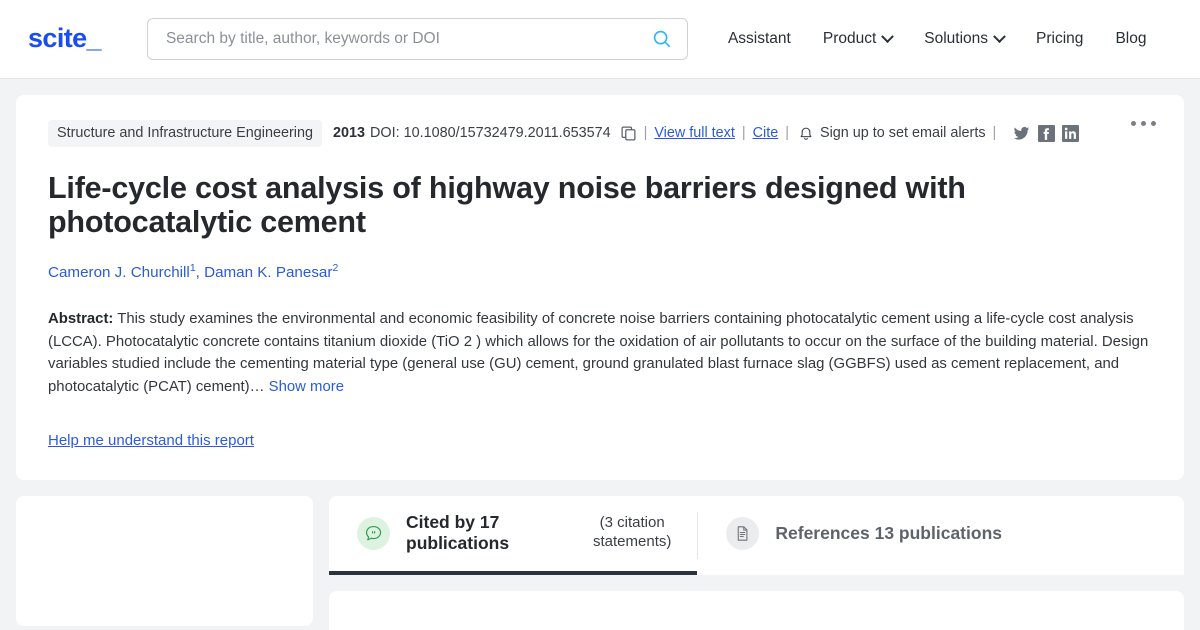 Image resolution: width=1200 pixels, height=630 pixels. What do you see at coordinates (662, 39) in the screenshot?
I see `search-icon` at bounding box center [662, 39].